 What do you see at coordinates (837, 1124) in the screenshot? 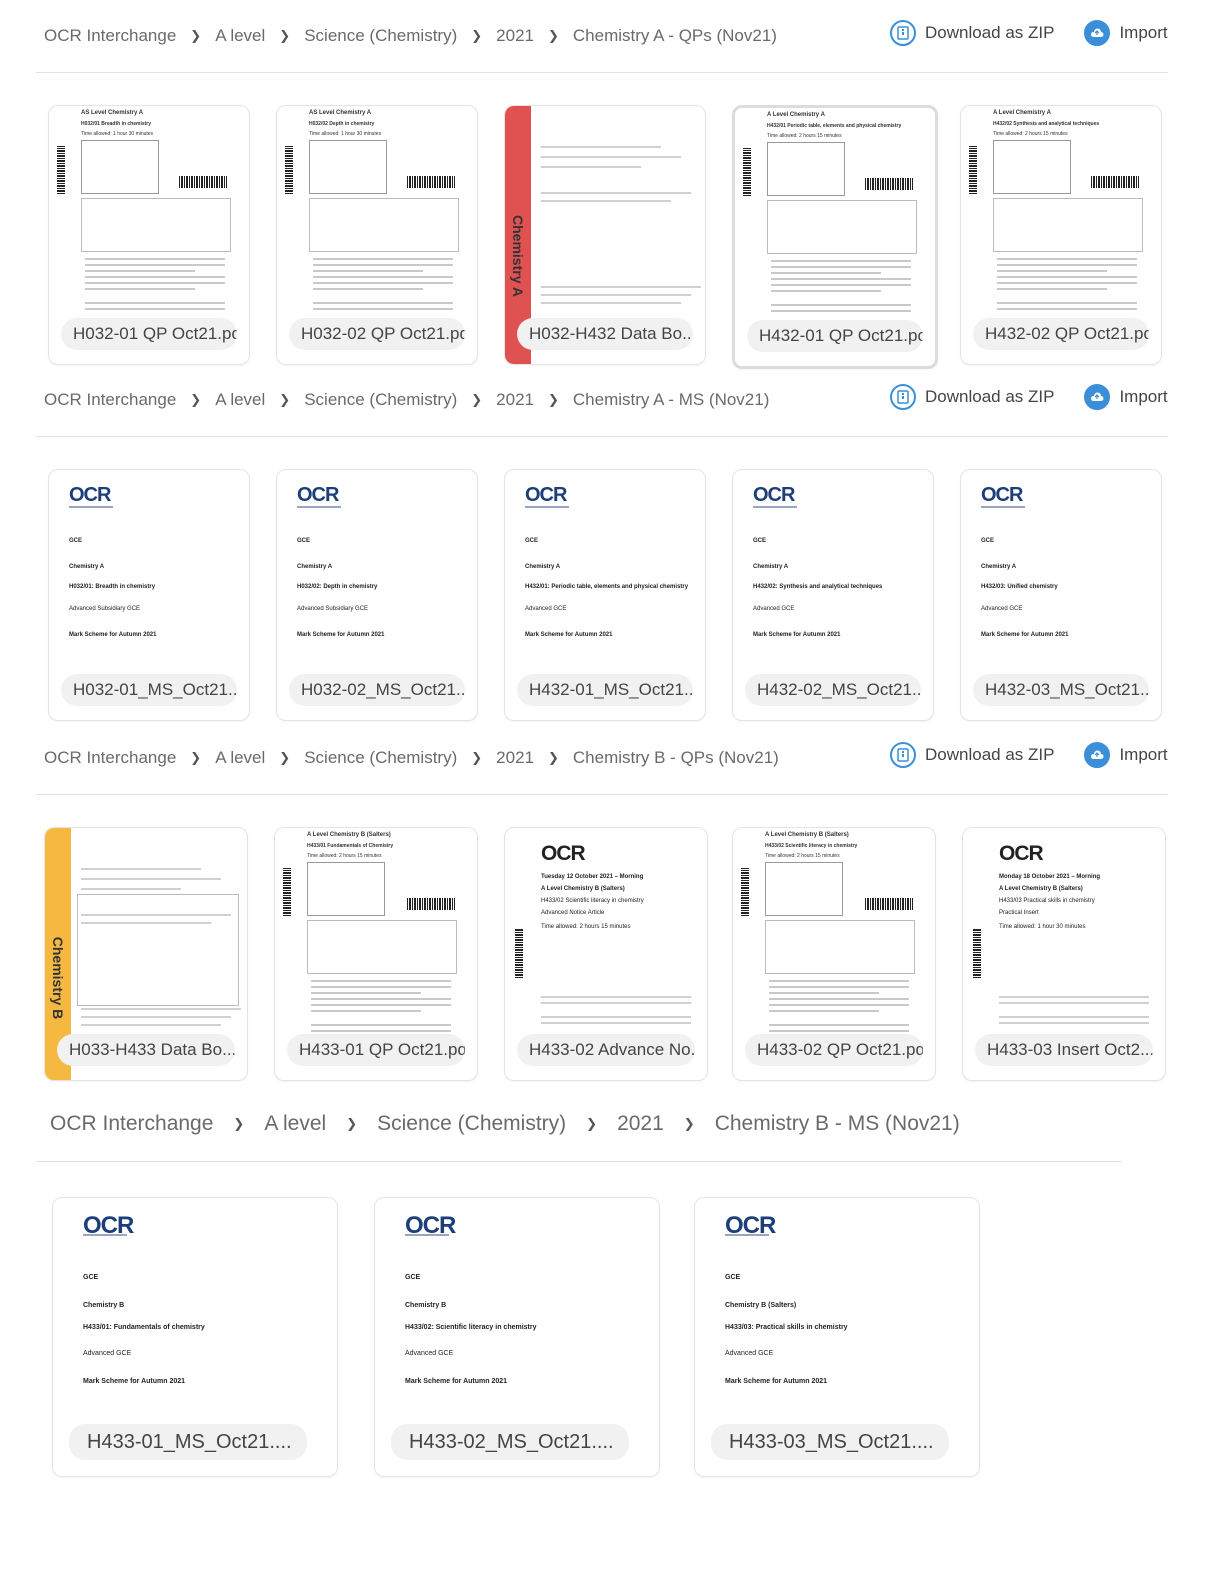
I see `breadcrumb-item: Chemistry B - MS (Nov21)` at bounding box center [837, 1124].